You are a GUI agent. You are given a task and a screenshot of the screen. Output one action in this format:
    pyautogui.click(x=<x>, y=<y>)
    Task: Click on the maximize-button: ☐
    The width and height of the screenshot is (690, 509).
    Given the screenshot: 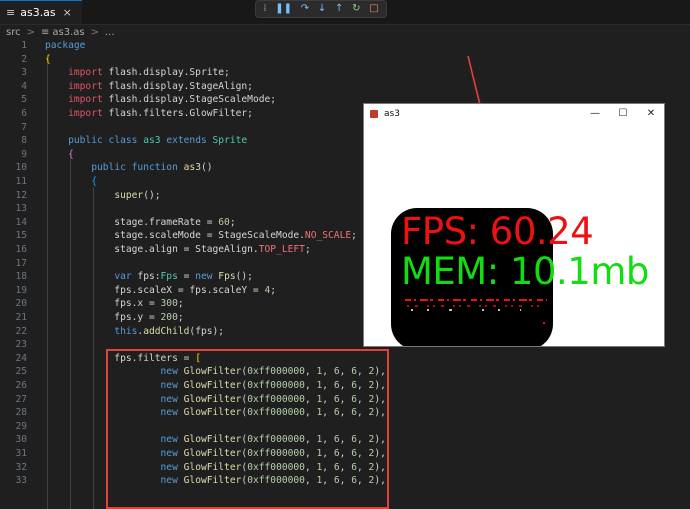 What is the action you would take?
    pyautogui.click(x=623, y=114)
    